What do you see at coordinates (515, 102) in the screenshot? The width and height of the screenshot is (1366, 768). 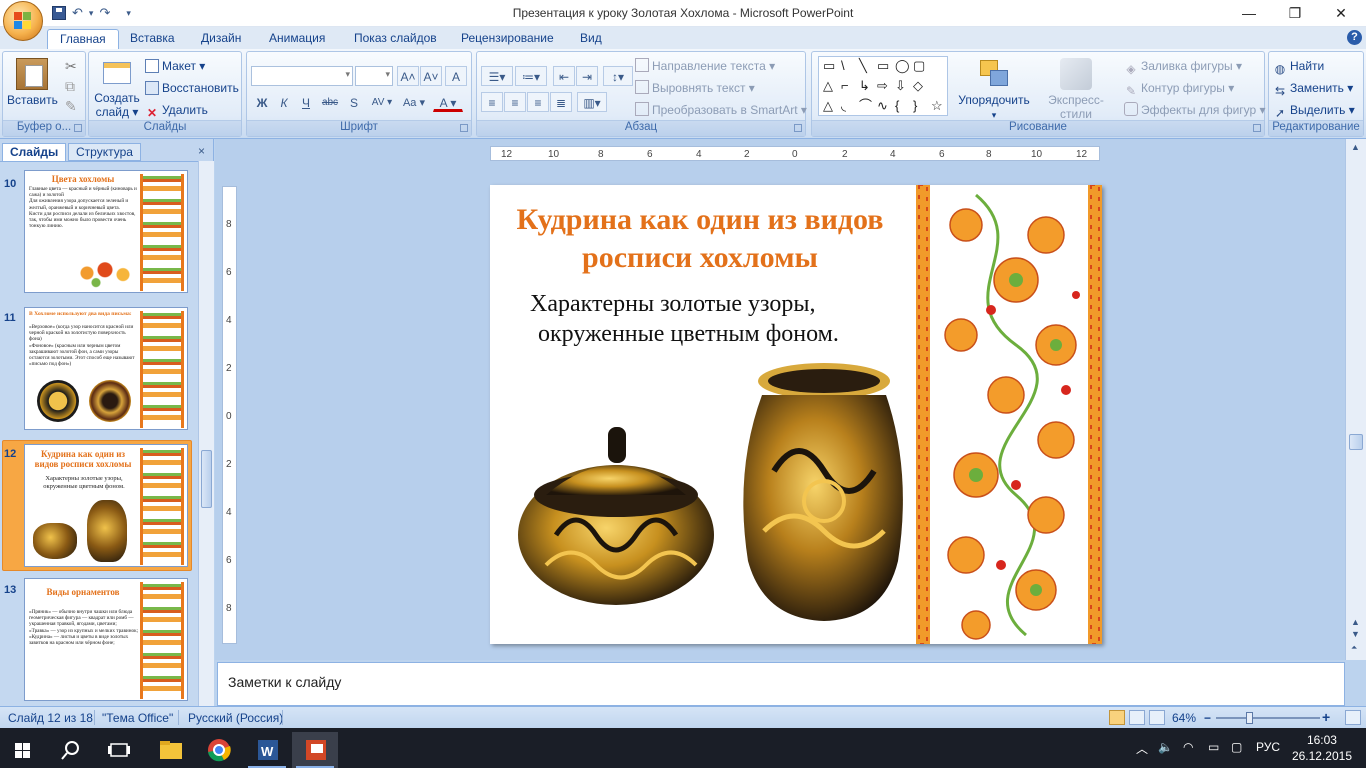 I see `align-center-icon: ≡` at bounding box center [515, 102].